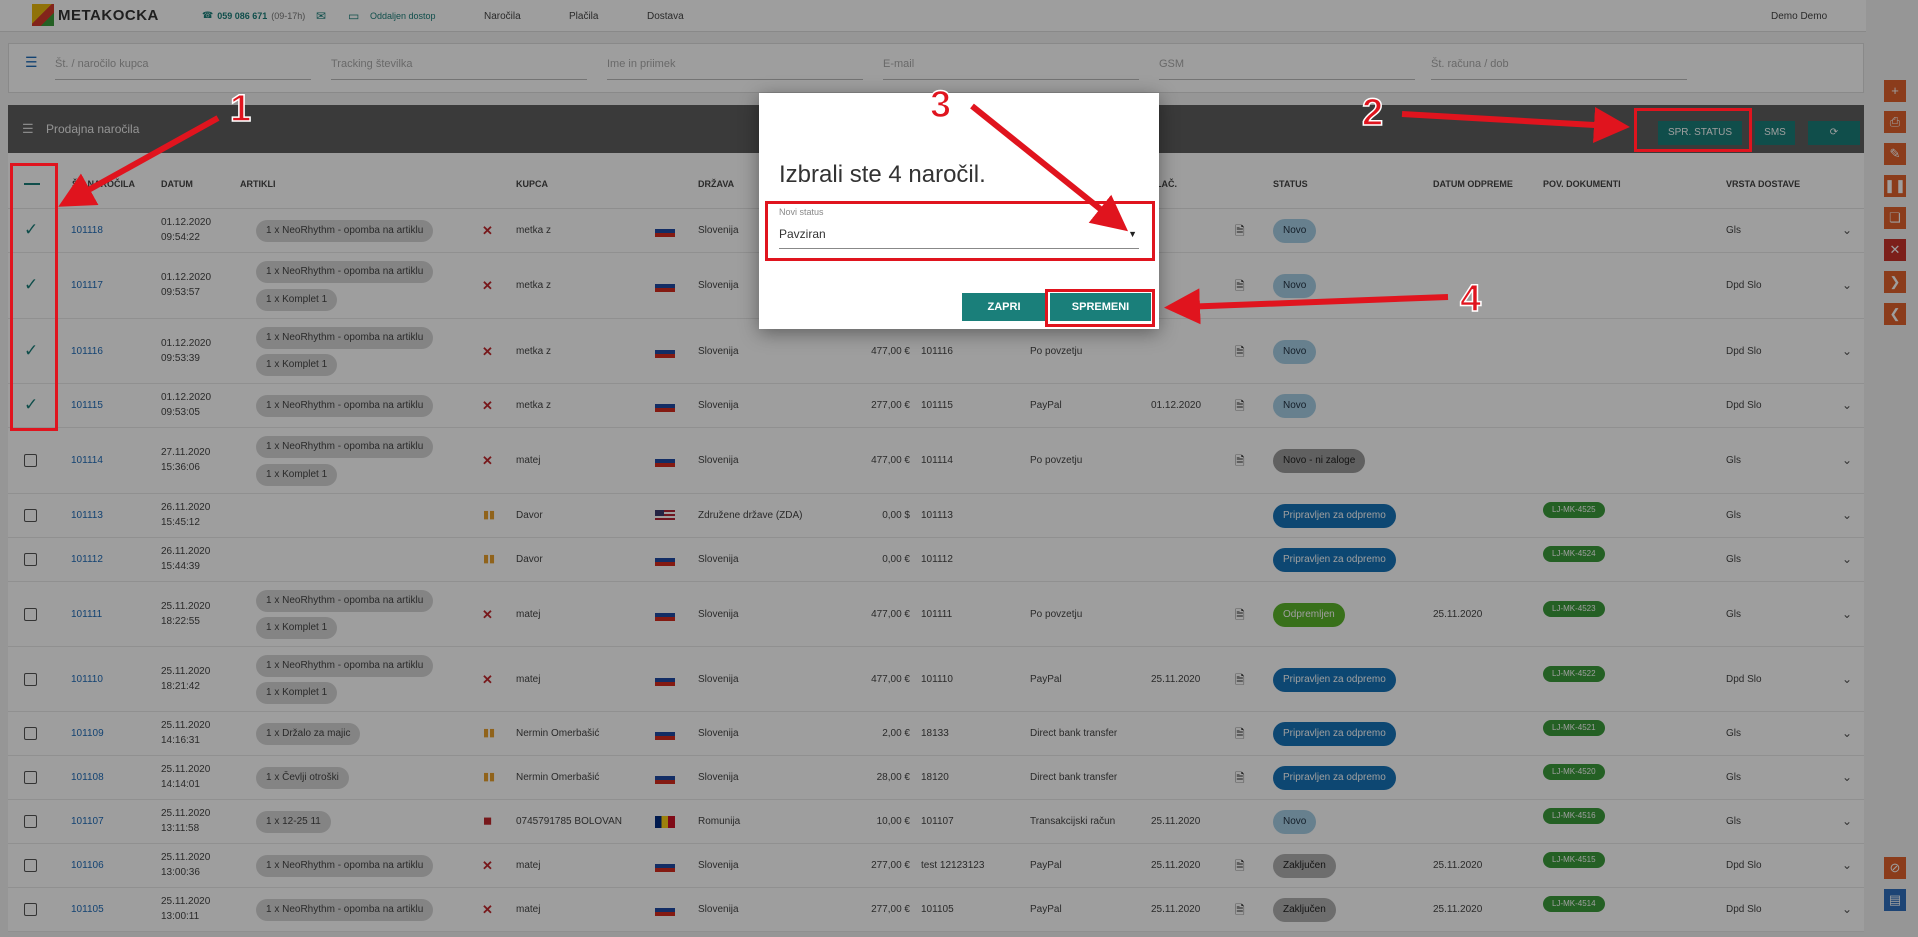 Image resolution: width=1918 pixels, height=937 pixels. Describe the element at coordinates (240, 109) in the screenshot. I see `annotation-number-1: 1` at that location.